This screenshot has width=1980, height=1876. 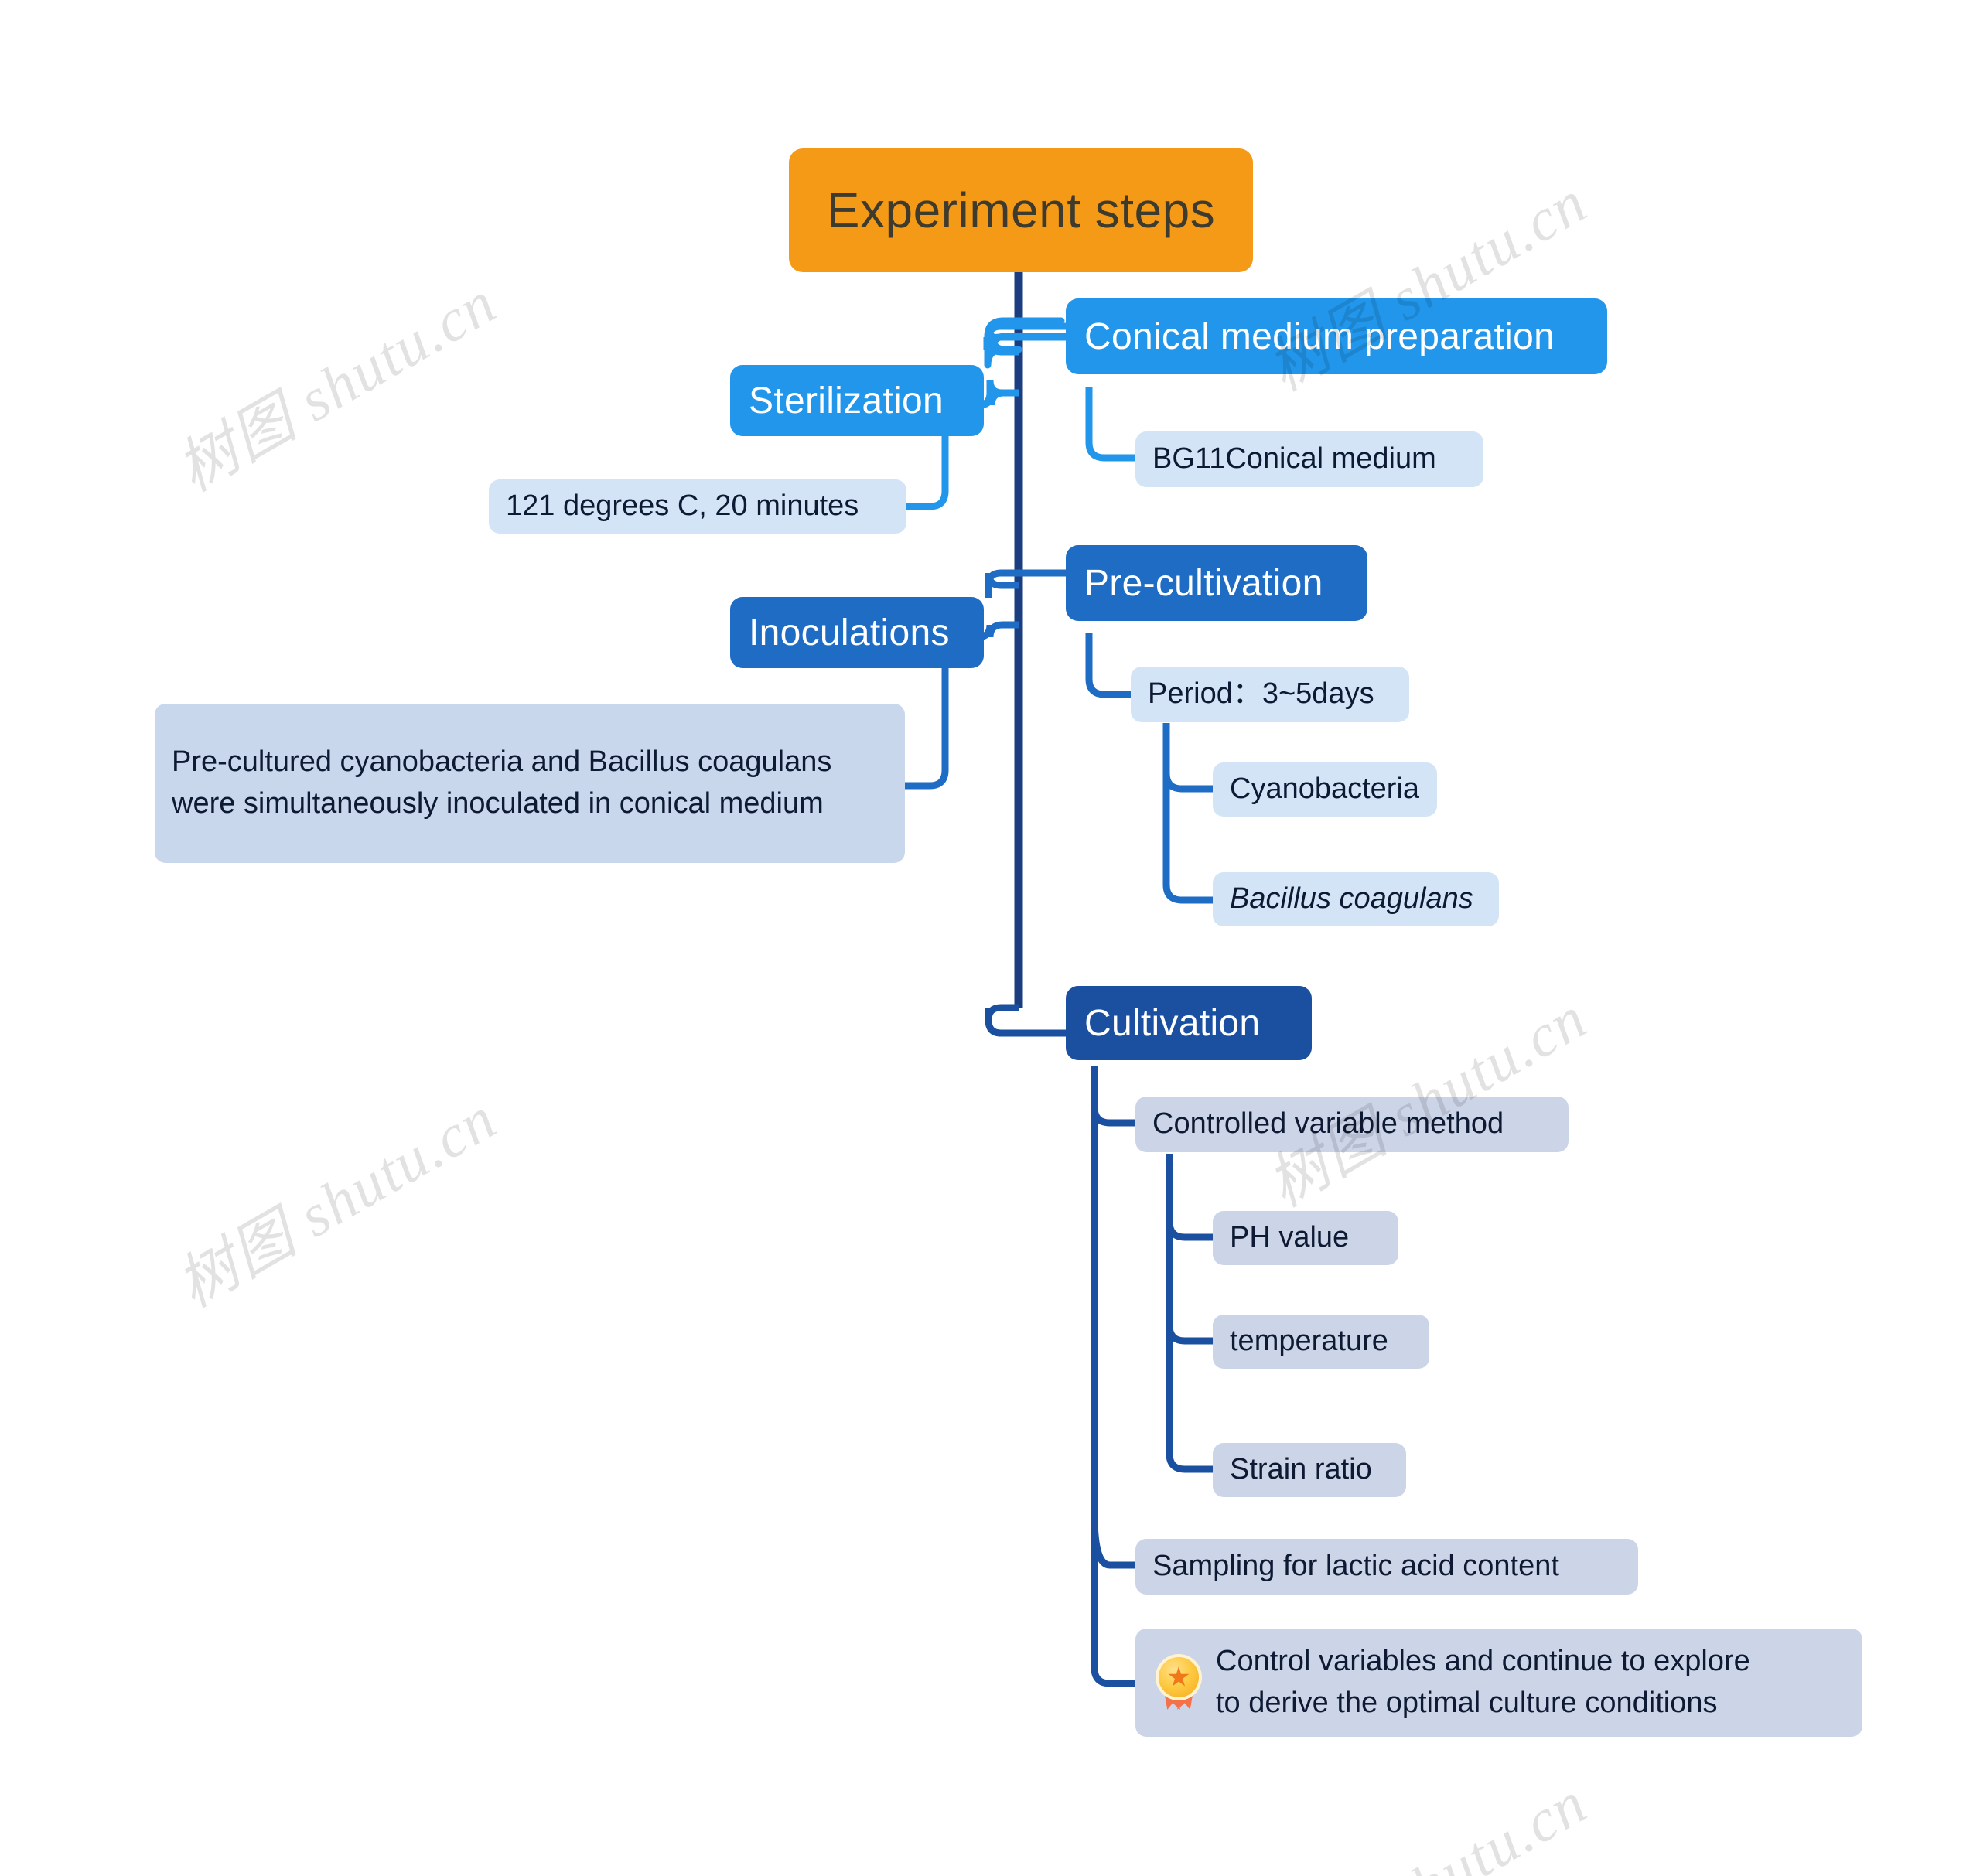 I want to click on wire-sterilization-arm, so click(x=1003, y=398).